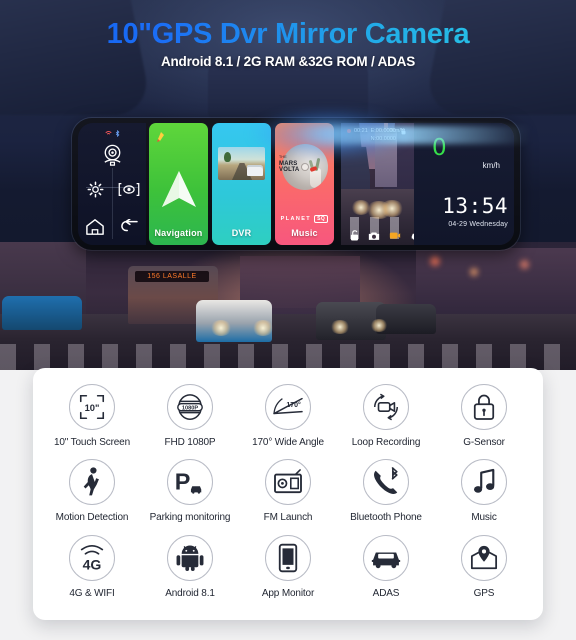 Image resolution: width=576 pixels, height=640 pixels. I want to click on feature-item-parking-monitoring: P Parking monitoring, so click(190, 491).